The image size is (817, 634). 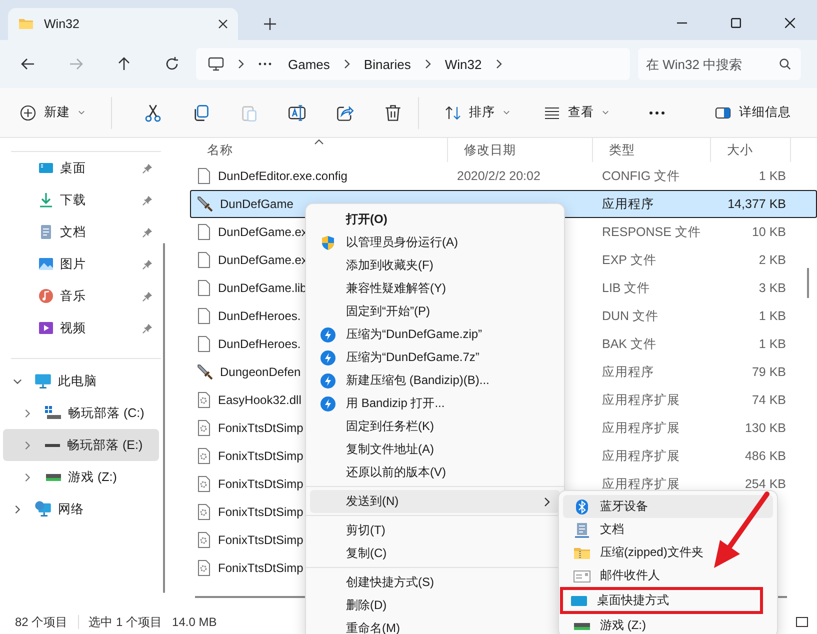 I want to click on sidebar-item: 图片, so click(x=81, y=264).